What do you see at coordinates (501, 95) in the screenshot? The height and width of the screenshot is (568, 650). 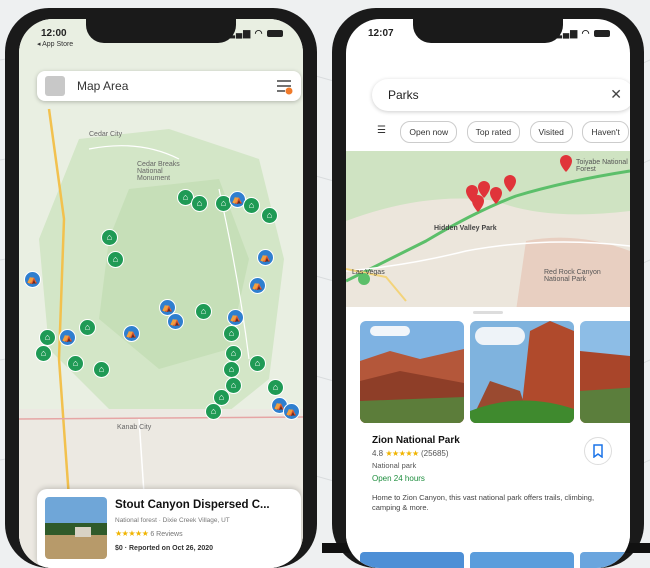 I see `places-search-bar: Parks ✕` at bounding box center [501, 95].